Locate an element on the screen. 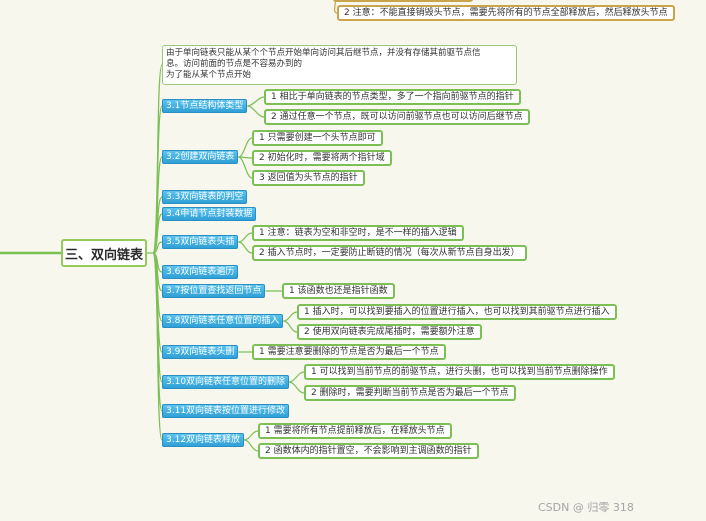 The image size is (706, 521). section-3-2: 3.2创建双向链表 is located at coordinates (200, 157).